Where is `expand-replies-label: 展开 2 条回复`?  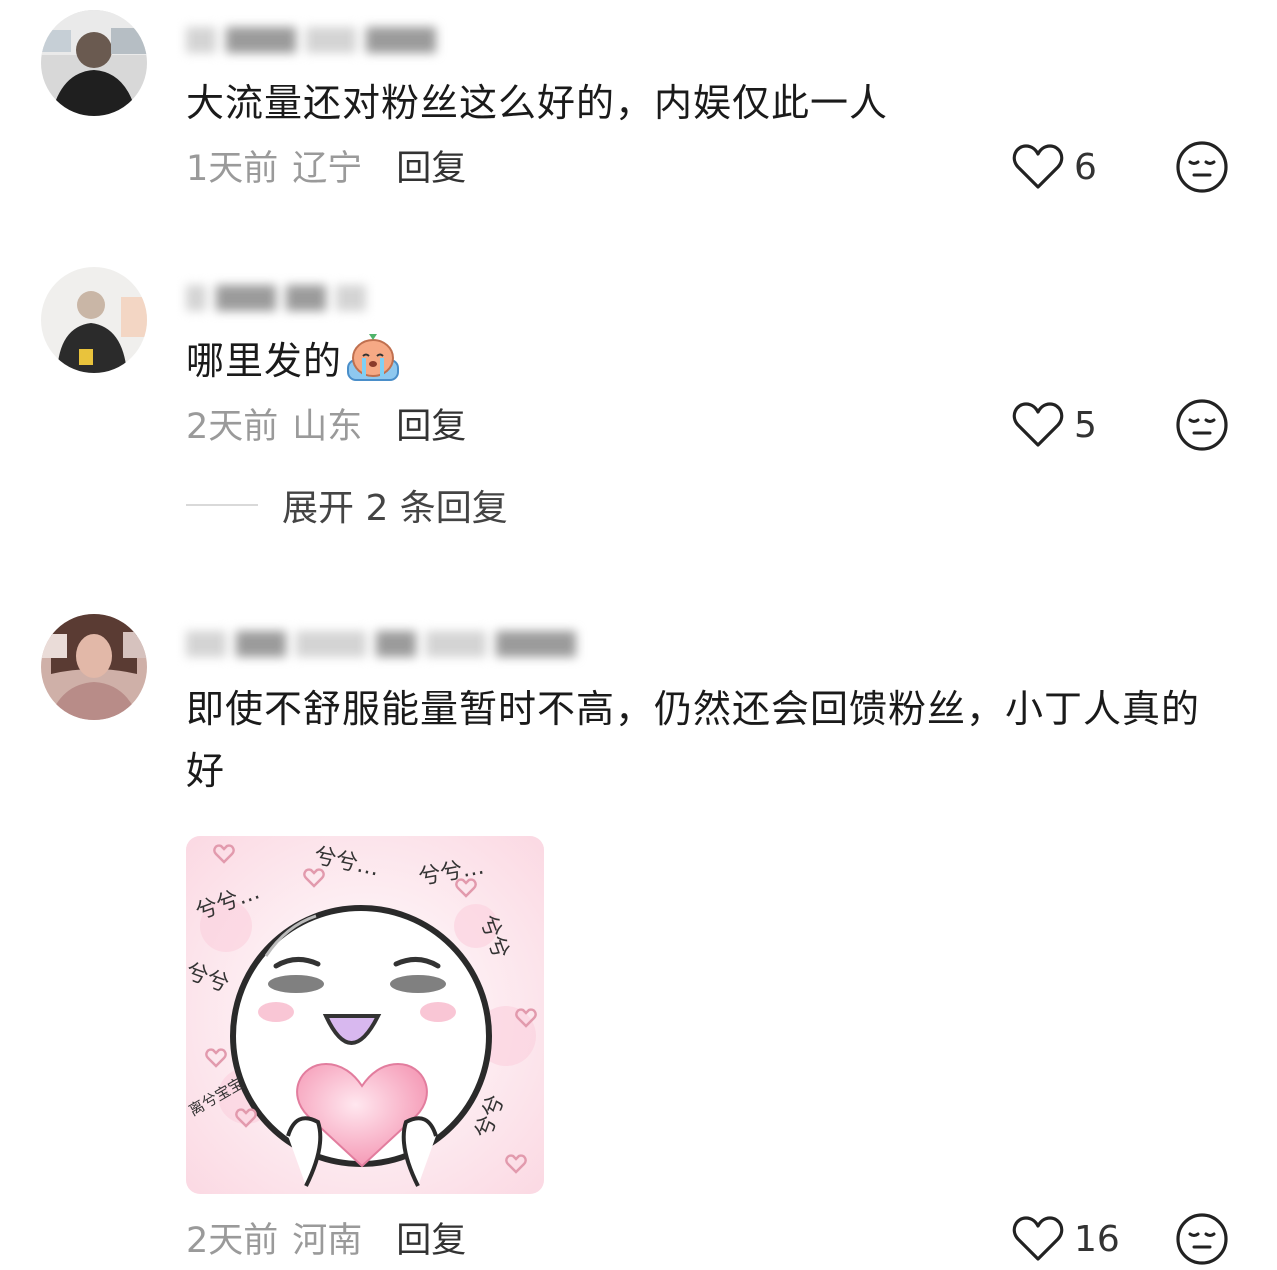 expand-replies-label: 展开 2 条回复 is located at coordinates (395, 508).